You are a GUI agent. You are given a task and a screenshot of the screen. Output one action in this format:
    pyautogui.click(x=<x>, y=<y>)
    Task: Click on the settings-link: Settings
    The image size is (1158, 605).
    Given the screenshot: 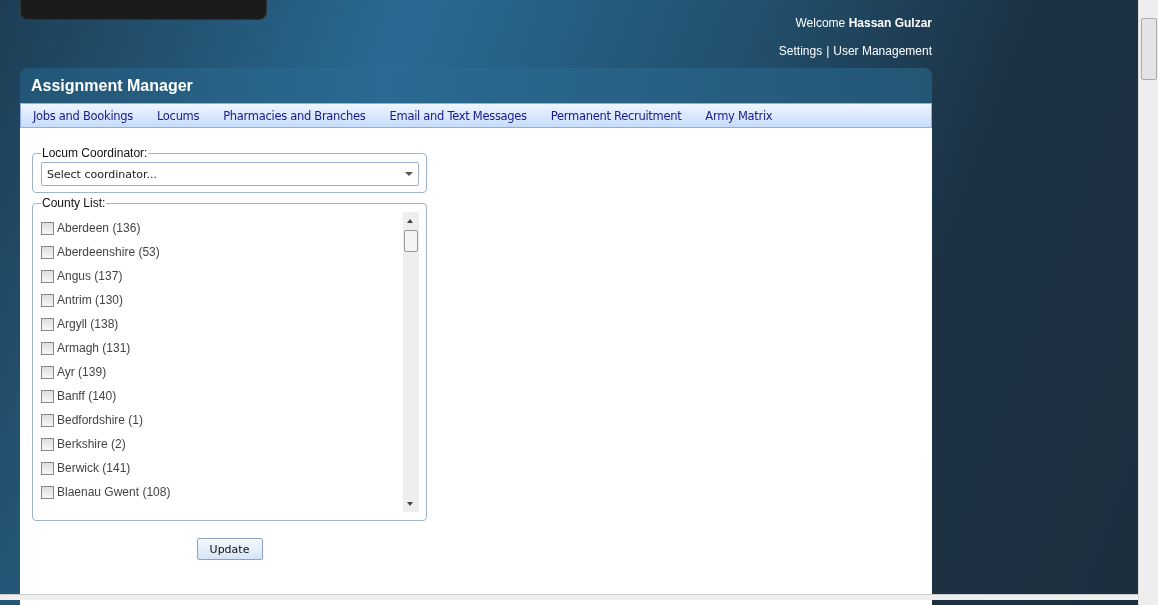 What is the action you would take?
    pyautogui.click(x=800, y=51)
    